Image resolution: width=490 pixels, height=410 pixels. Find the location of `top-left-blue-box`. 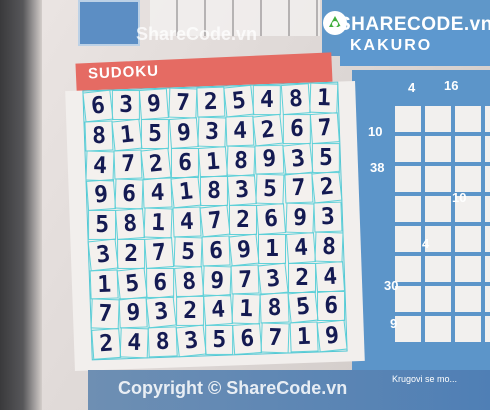

top-left-blue-box is located at coordinates (109, 23).